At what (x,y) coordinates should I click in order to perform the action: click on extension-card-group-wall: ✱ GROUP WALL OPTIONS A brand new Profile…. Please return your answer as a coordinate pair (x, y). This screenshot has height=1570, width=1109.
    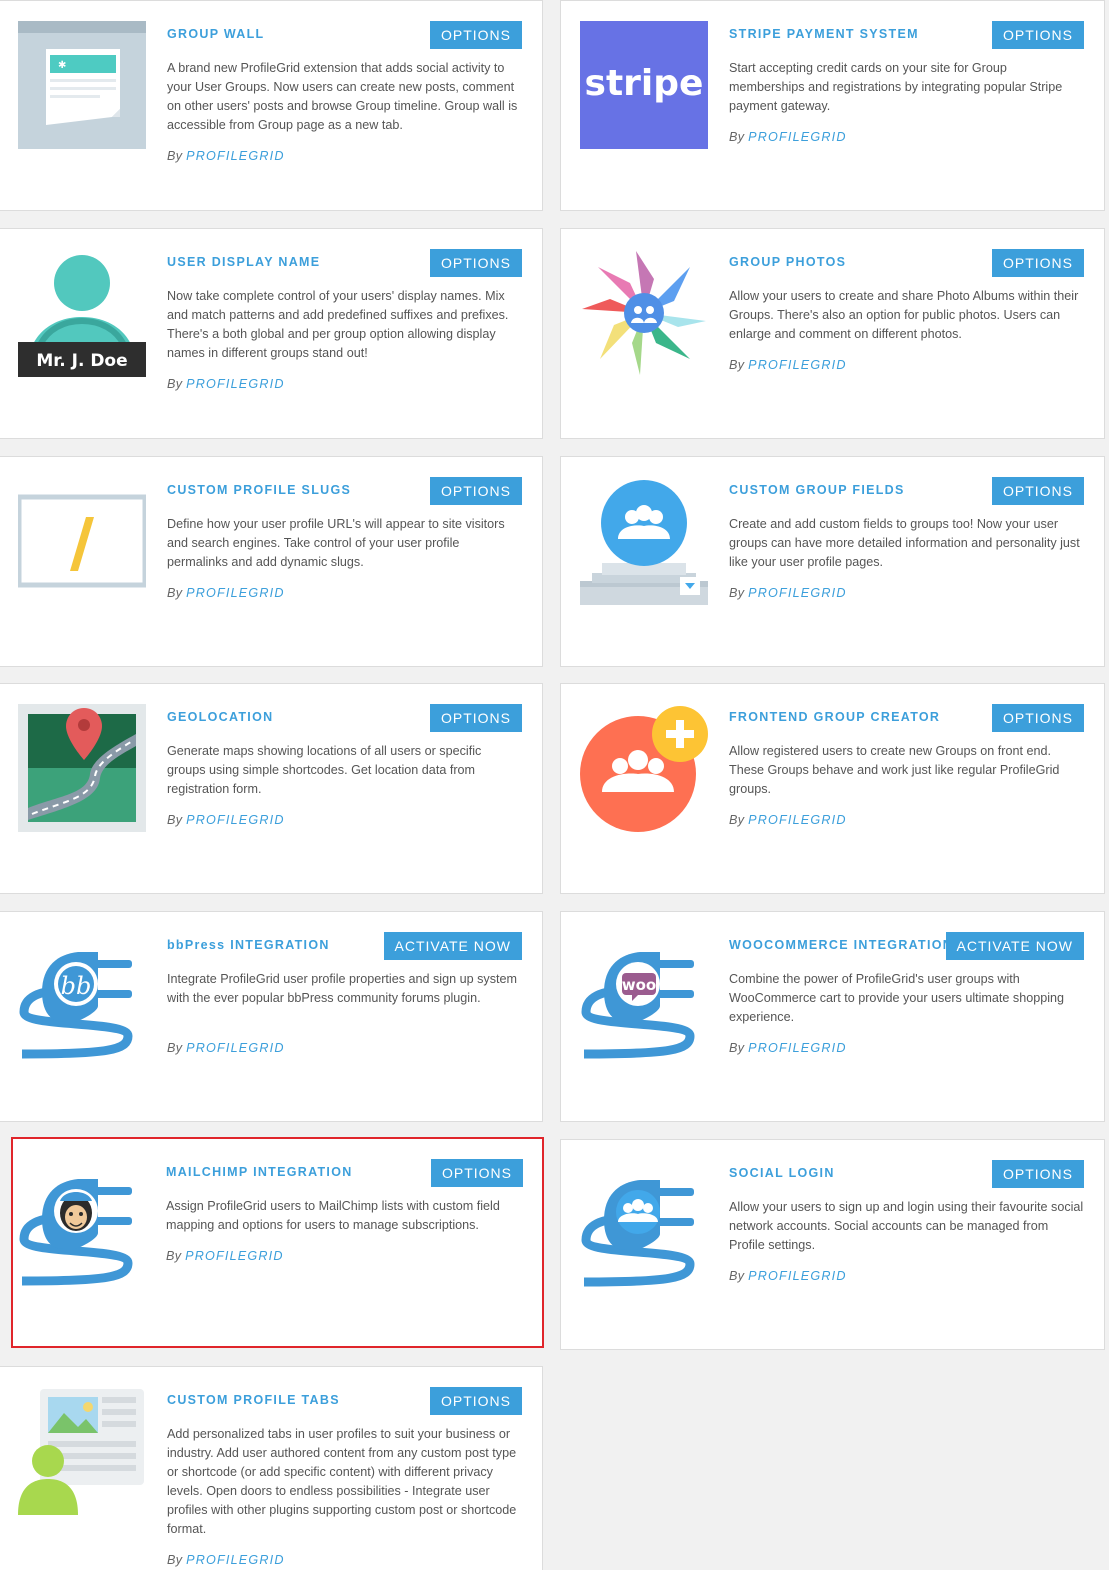
    Looking at the image, I should click on (271, 105).